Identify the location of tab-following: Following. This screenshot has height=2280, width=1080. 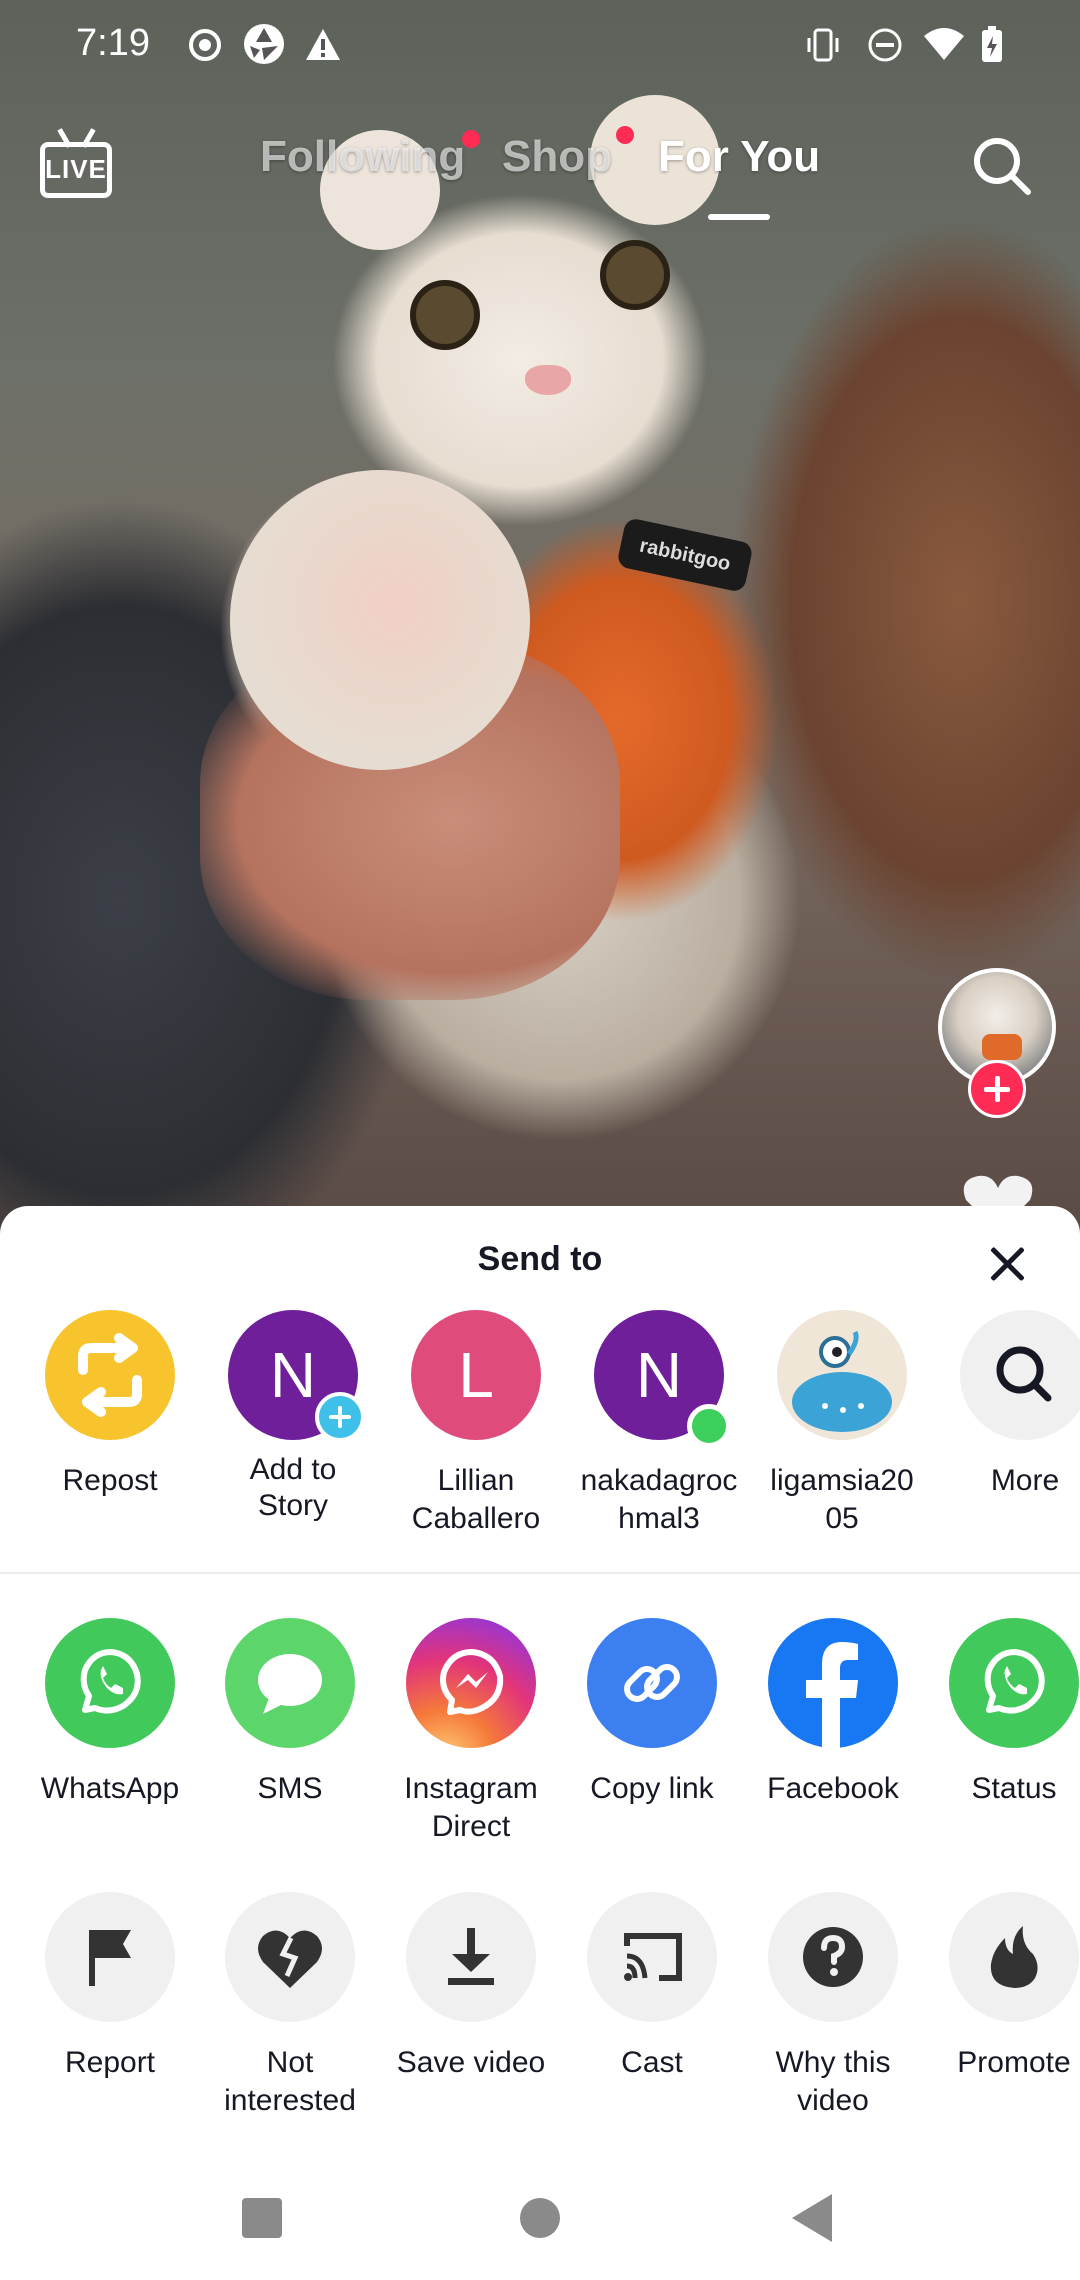
(362, 157).